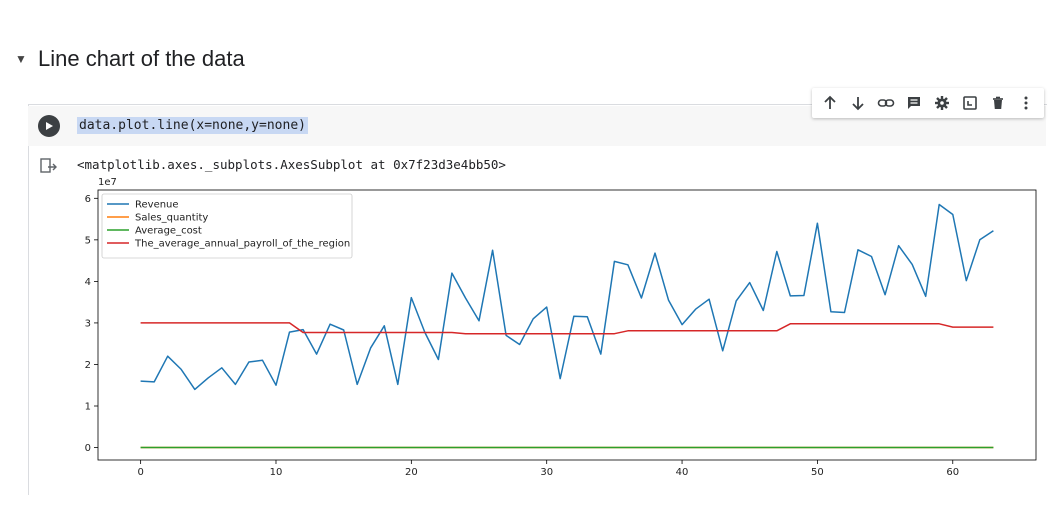 Image resolution: width=1050 pixels, height=520 pixels. Describe the element at coordinates (276, 472) in the screenshot. I see `x-tick-label: 10` at that location.